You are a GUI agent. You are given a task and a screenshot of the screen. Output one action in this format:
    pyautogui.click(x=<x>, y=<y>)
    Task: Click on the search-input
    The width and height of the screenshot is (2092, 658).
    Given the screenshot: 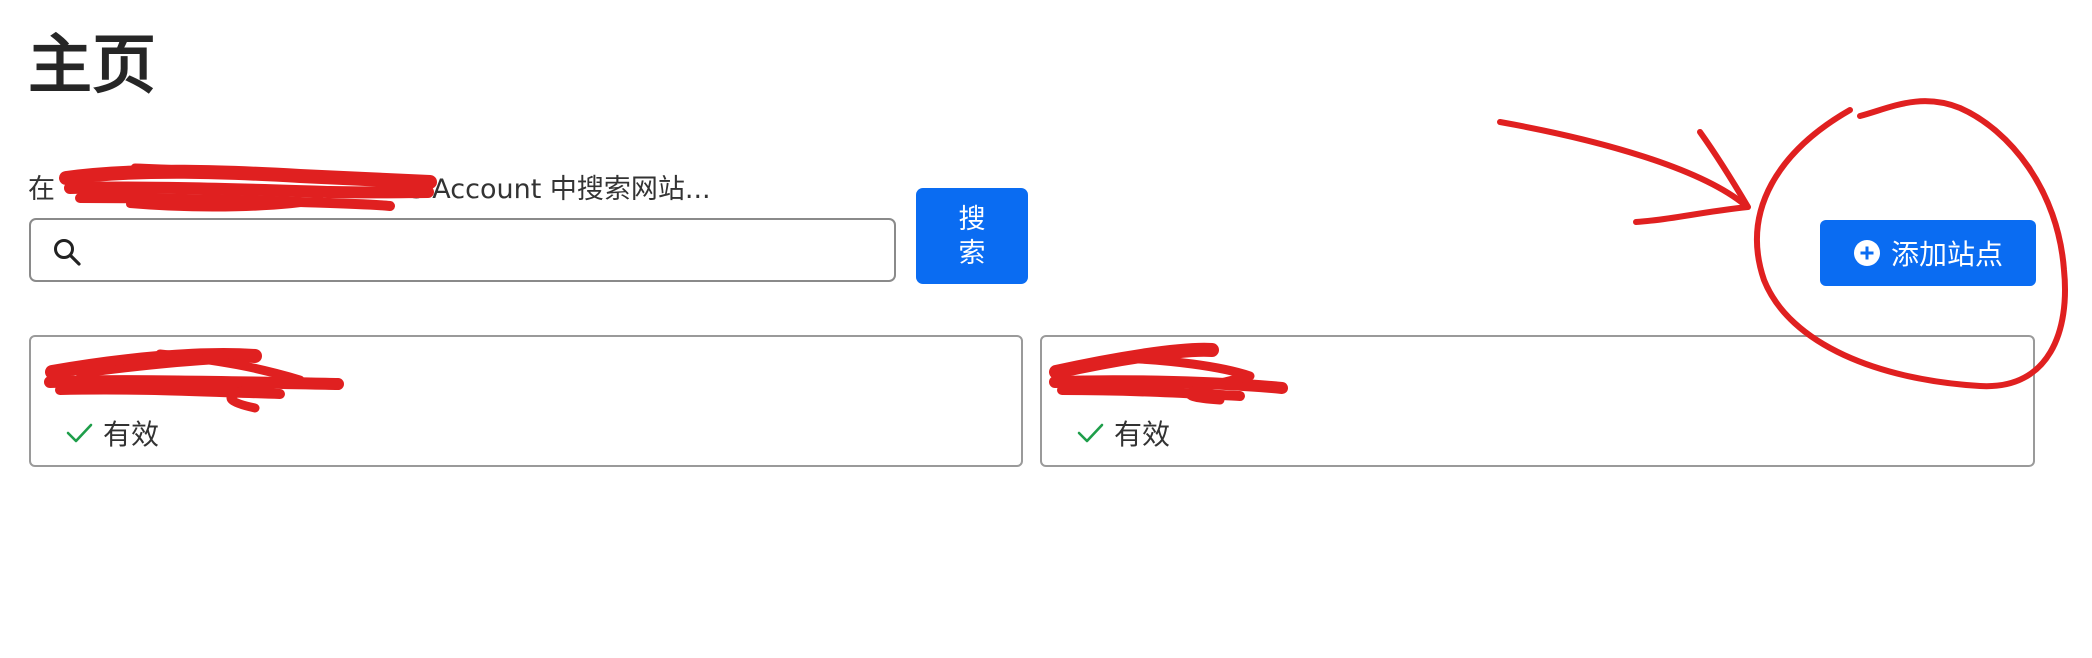 What is the action you would take?
    pyautogui.click(x=493, y=251)
    